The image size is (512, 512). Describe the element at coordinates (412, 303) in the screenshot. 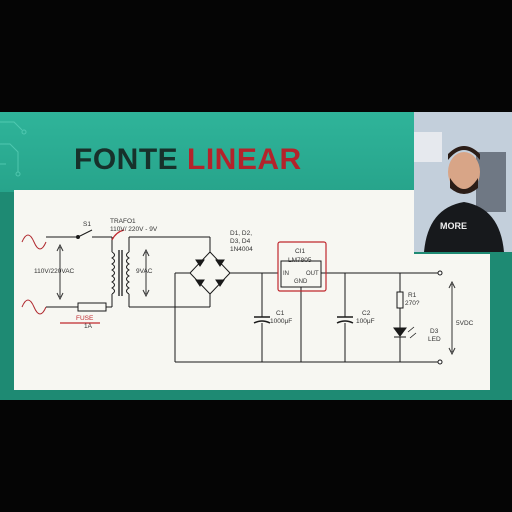

I see `r1-value: 270?` at that location.